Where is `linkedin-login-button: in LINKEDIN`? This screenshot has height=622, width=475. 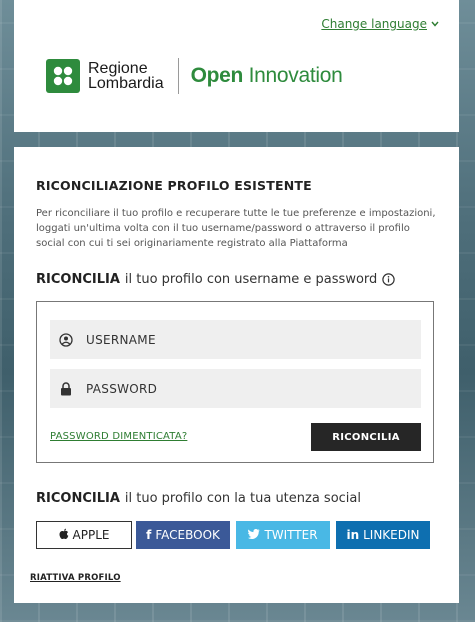 linkedin-login-button: in LINKEDIN is located at coordinates (383, 535).